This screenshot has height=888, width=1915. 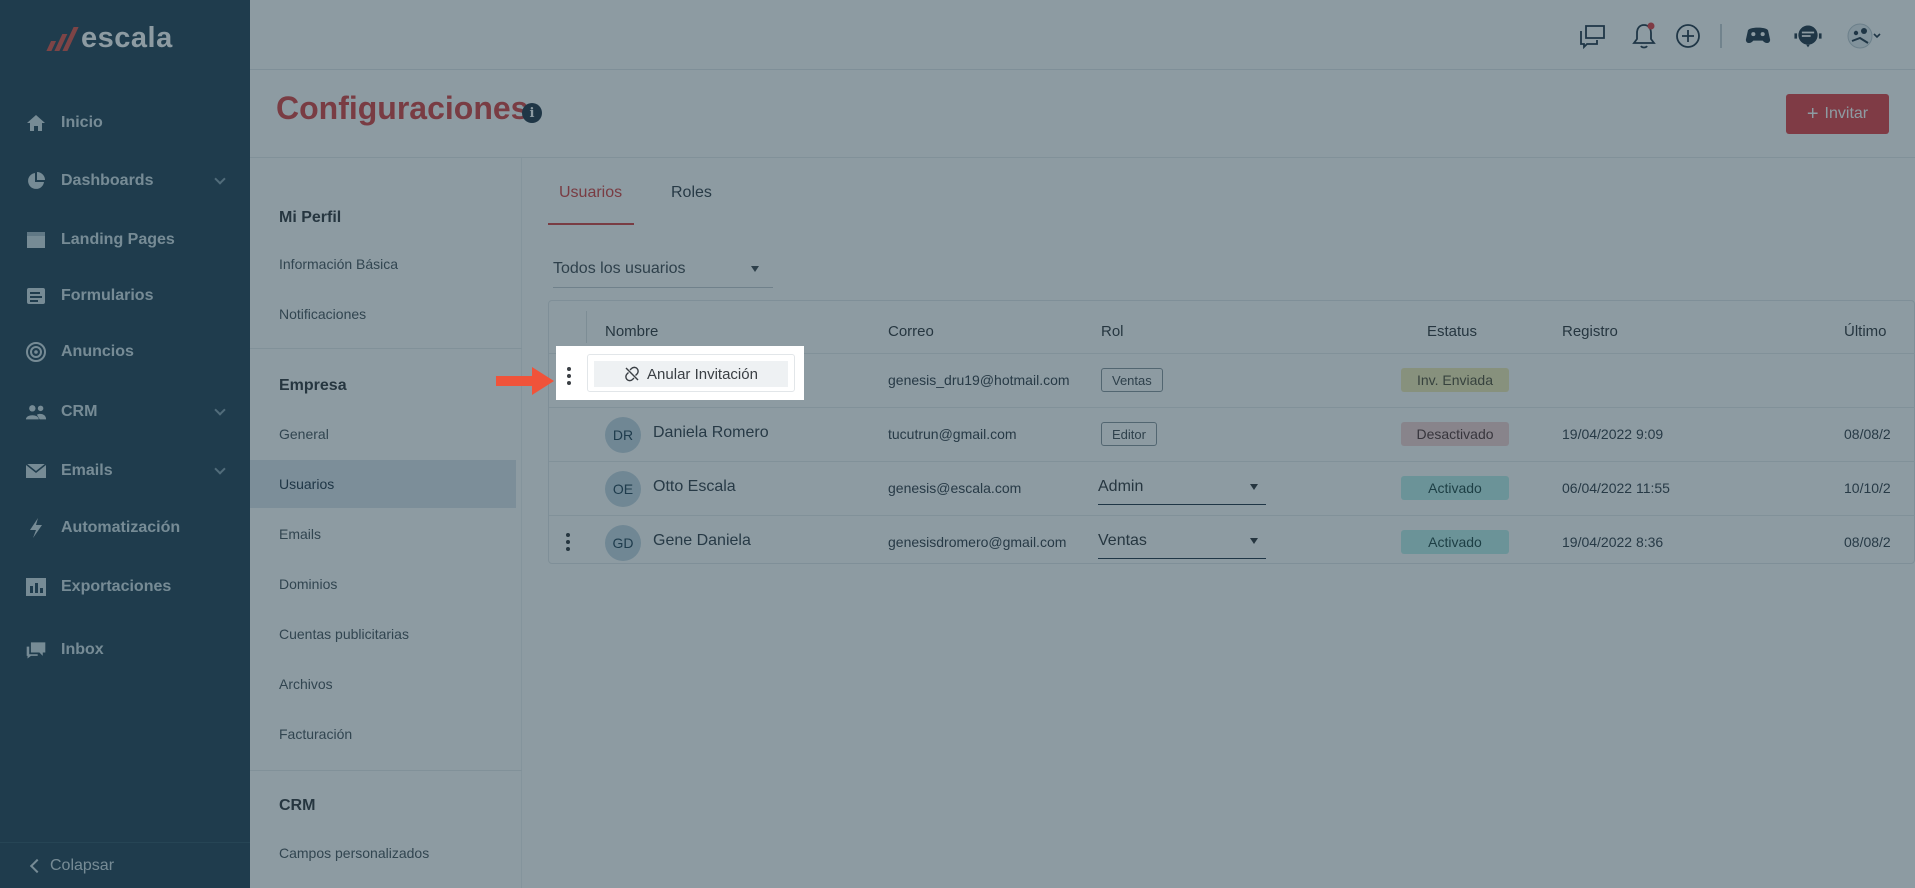 What do you see at coordinates (702, 374) in the screenshot?
I see `cancel-invitation-label: Anular Invitación` at bounding box center [702, 374].